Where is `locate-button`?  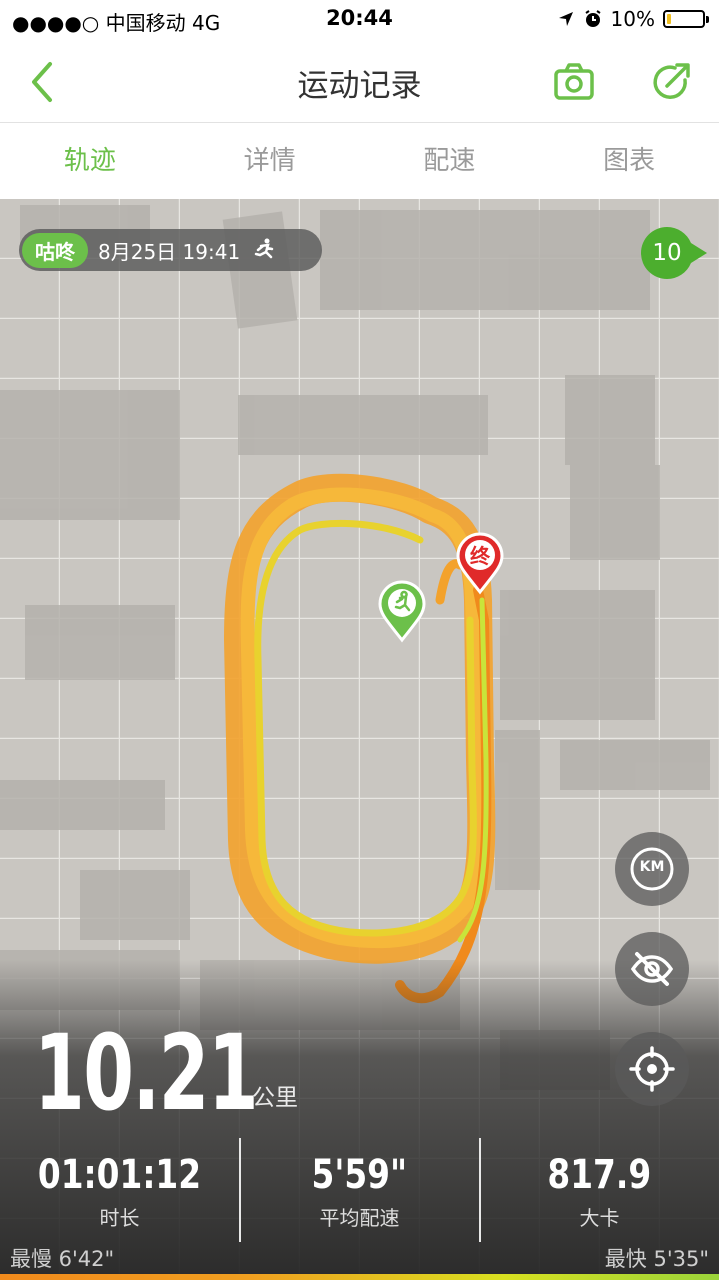 locate-button is located at coordinates (652, 1069).